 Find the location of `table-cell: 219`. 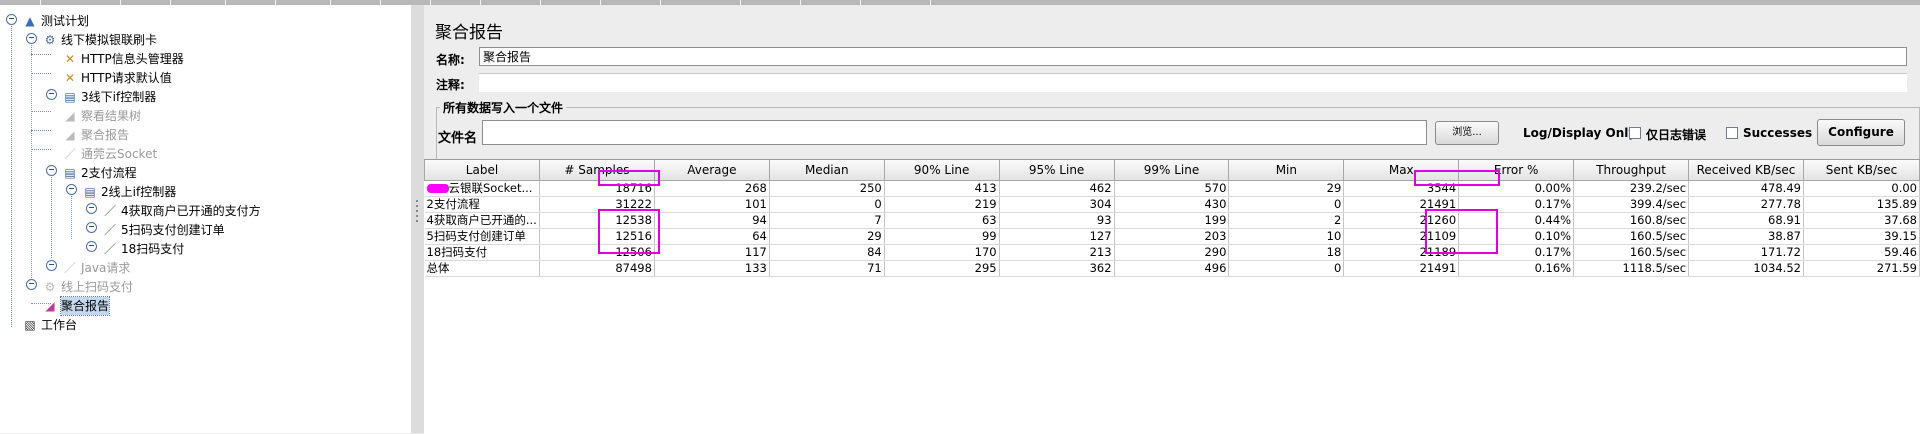

table-cell: 219 is located at coordinates (942, 204).